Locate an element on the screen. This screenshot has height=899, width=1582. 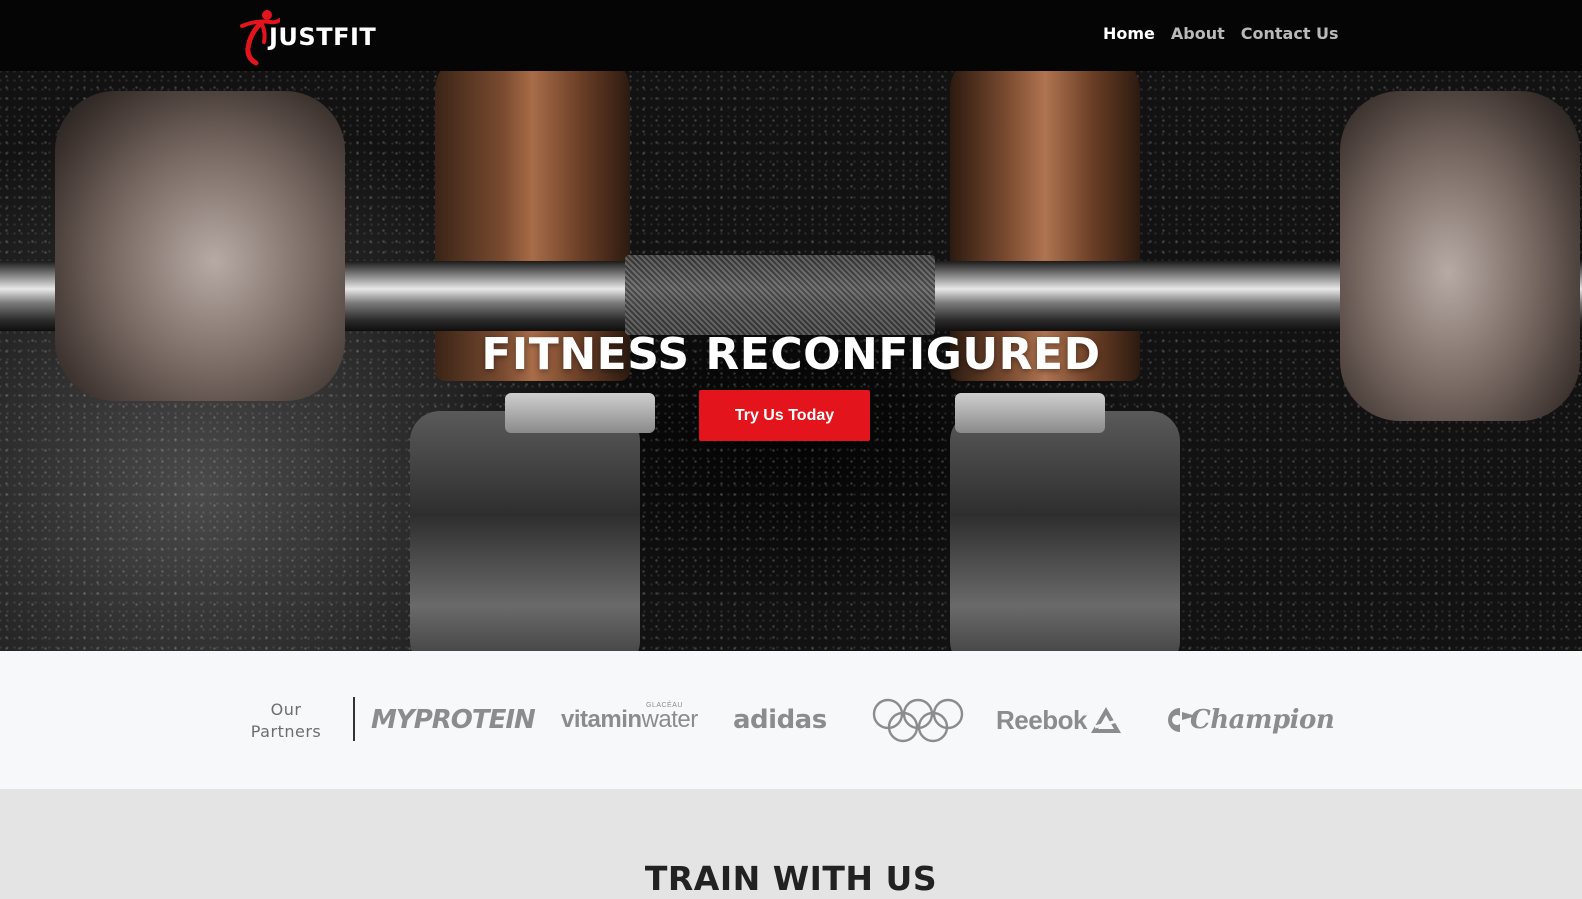
hero-image-shoe-left is located at coordinates (525, 531).